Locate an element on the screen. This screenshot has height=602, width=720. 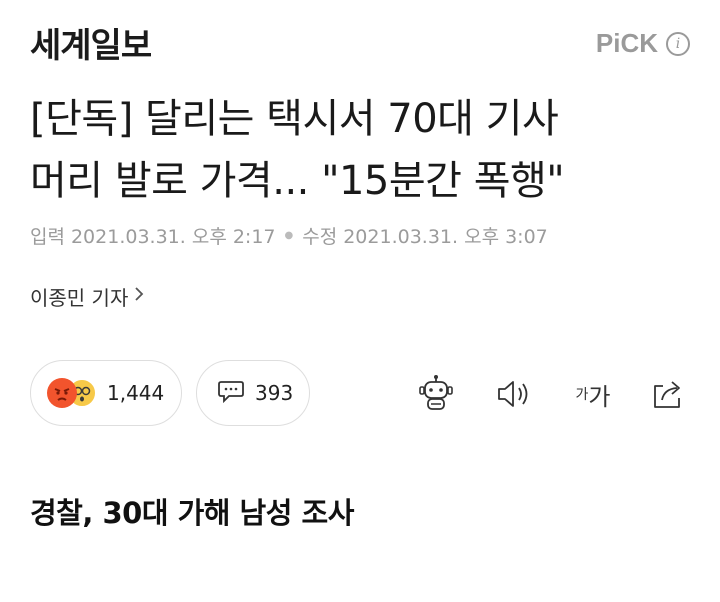
tts-robot-button is located at coordinates (436, 394).